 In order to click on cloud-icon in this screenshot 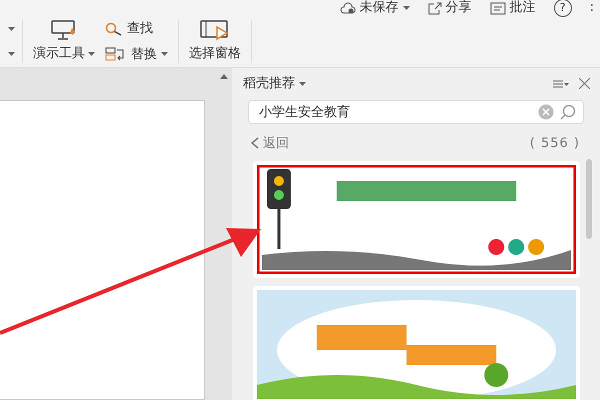, I will do `click(348, 8)`.